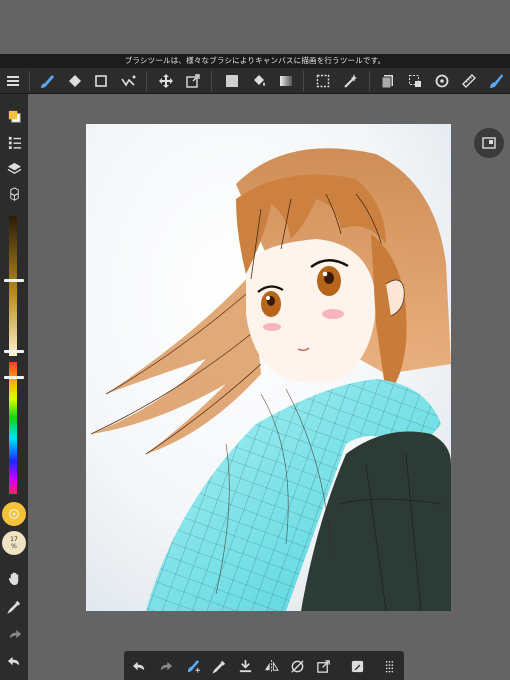 The height and width of the screenshot is (680, 510). What do you see at coordinates (14, 377) in the screenshot?
I see `hue-handle` at bounding box center [14, 377].